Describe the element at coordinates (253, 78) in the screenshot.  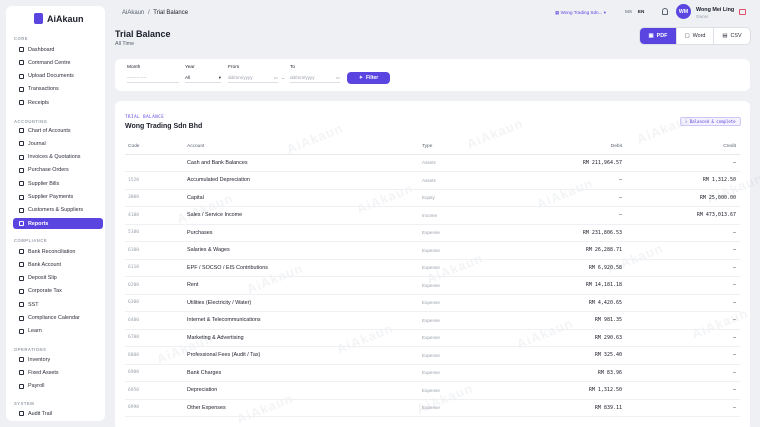
I see `from-date-input: dd/mm/yyyy ▭` at that location.